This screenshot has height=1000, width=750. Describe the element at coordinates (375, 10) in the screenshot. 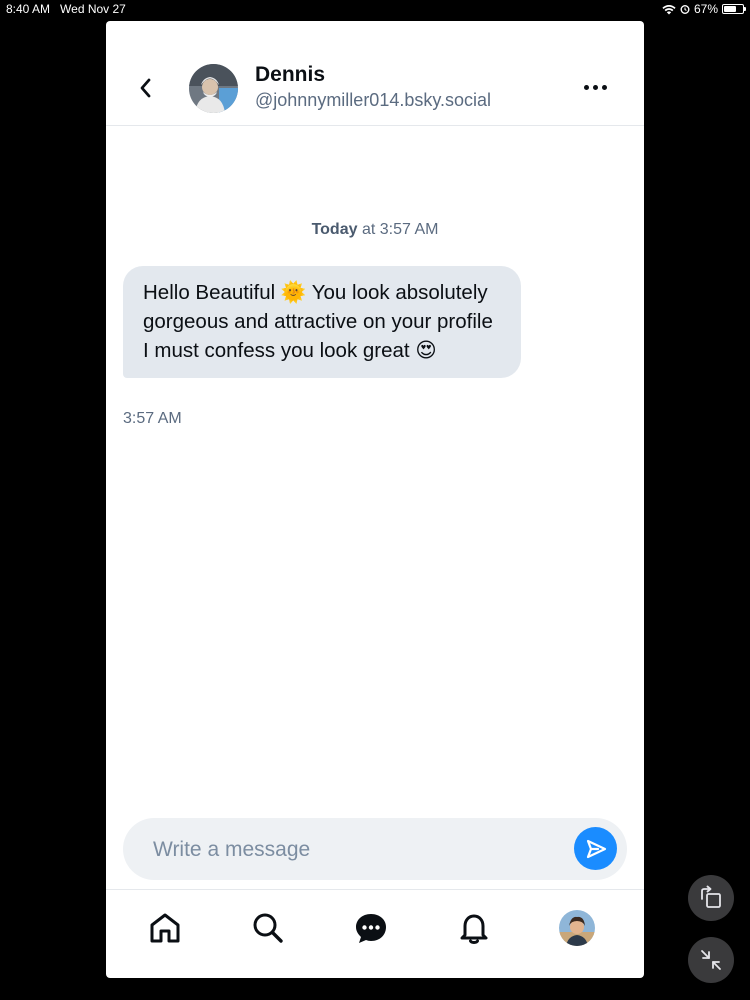

I see `status-bar: 8:40 AM Wed Nov 27 67%` at that location.